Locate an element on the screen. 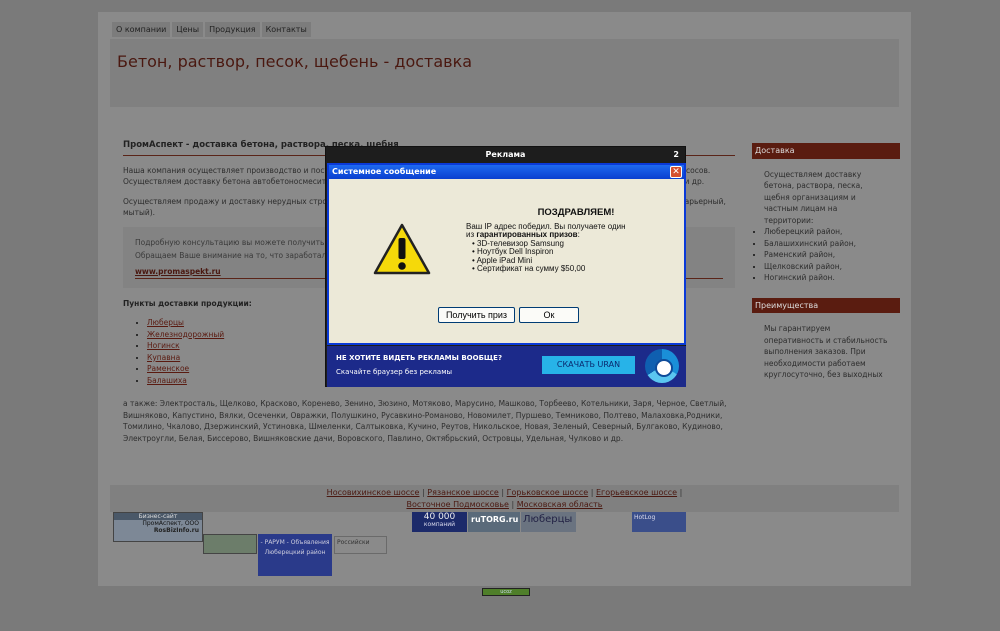 The height and width of the screenshot is (631, 1000). list-item: Щелковский район, is located at coordinates (826, 267).